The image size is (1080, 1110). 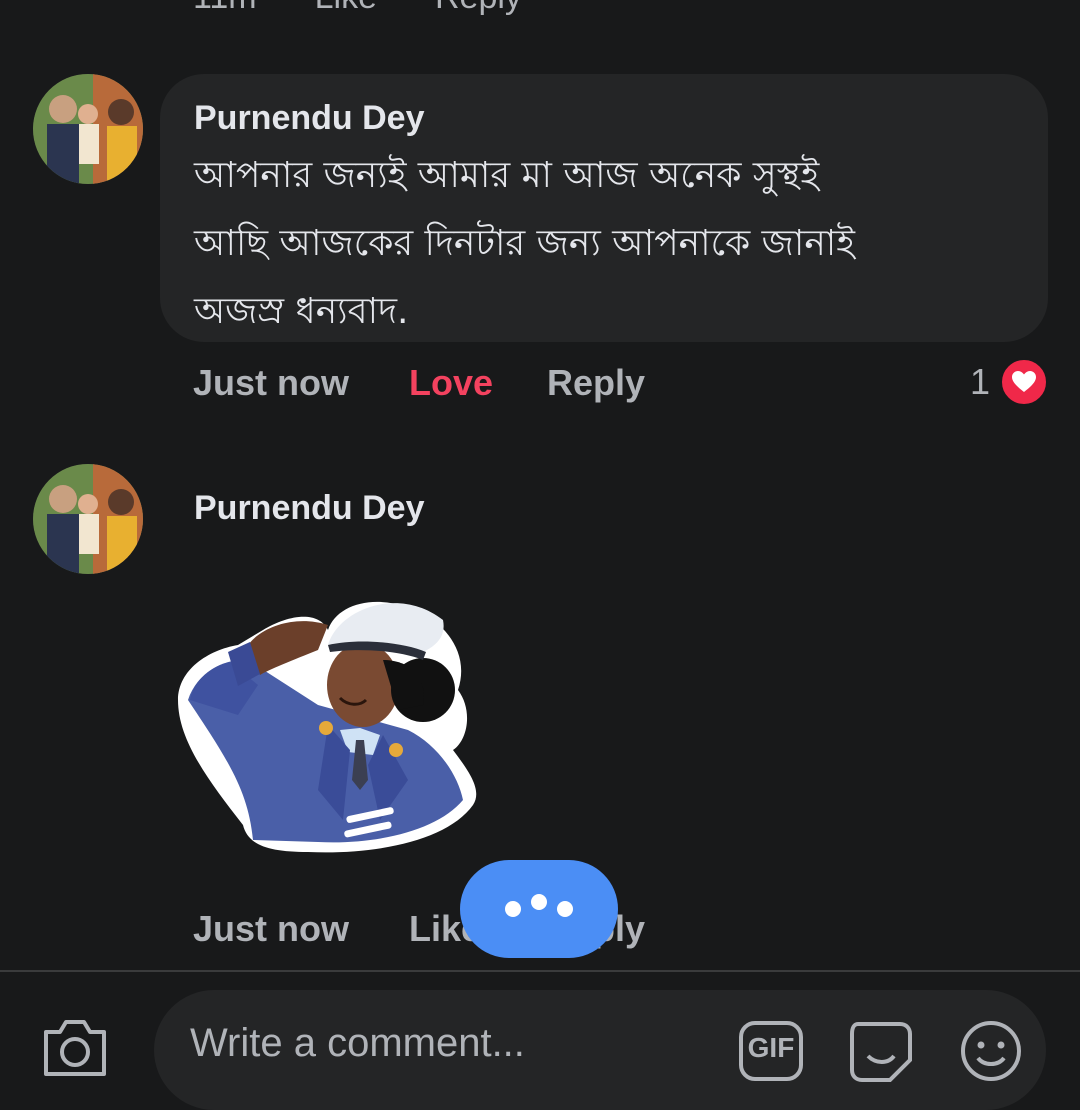 I want to click on previous-comment-actions: 11m Like Reply, so click(x=357, y=8).